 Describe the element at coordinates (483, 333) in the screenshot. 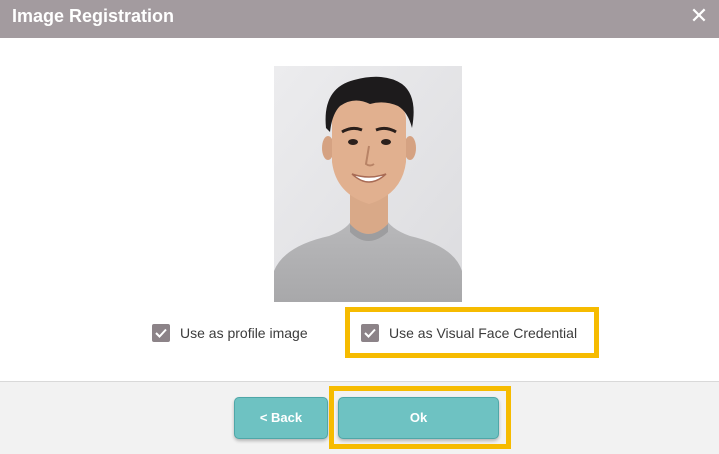

I see `face-credential-label: Use as Visual Face Credential` at that location.